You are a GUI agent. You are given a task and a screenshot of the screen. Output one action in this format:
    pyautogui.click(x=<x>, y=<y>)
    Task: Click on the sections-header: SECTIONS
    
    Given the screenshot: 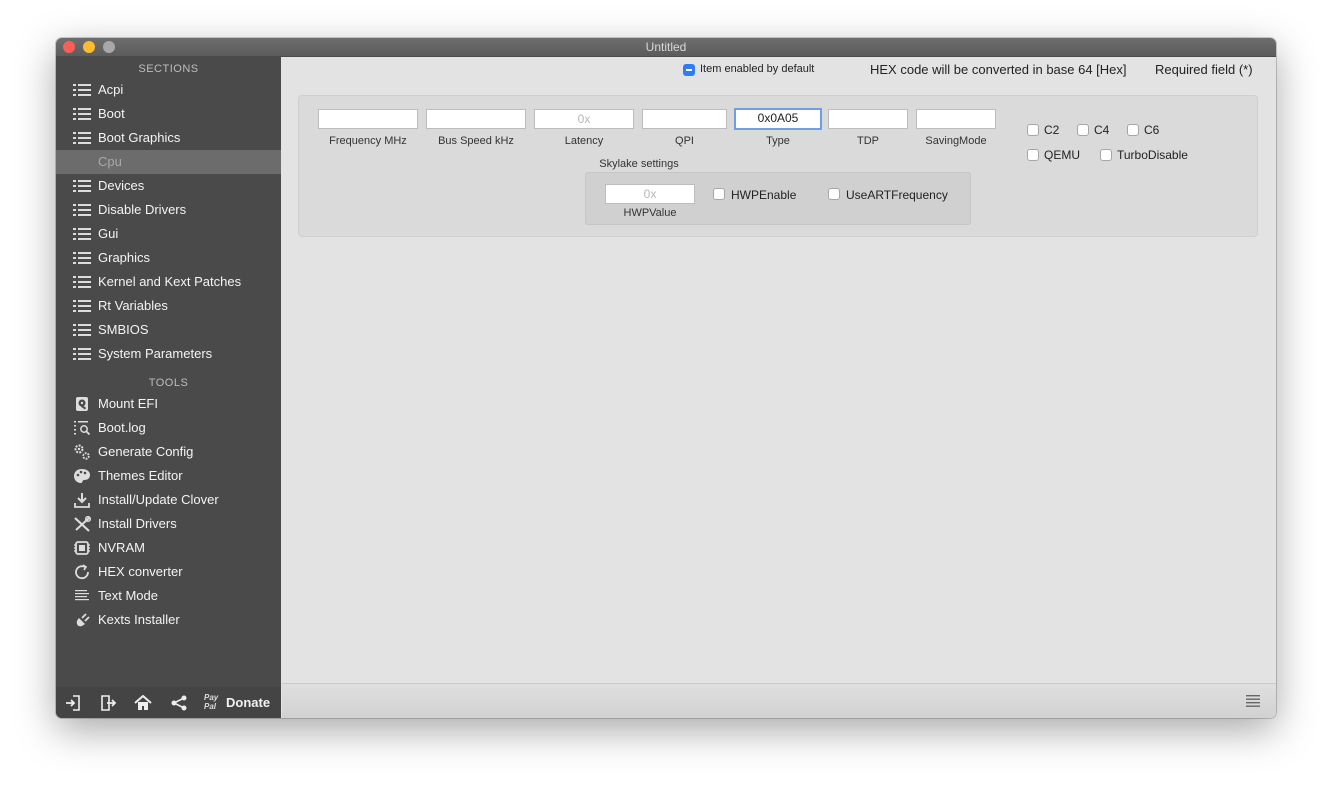 What is the action you would take?
    pyautogui.click(x=168, y=69)
    